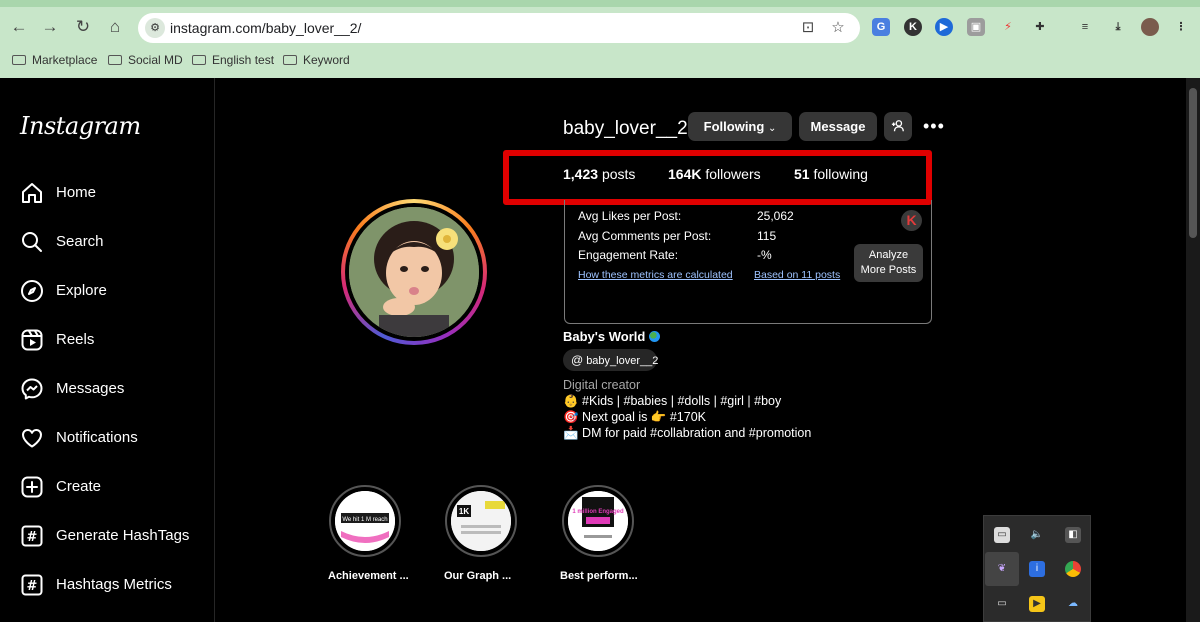  I want to click on highlight-cover: We hit 1 M reach, so click(365, 521).